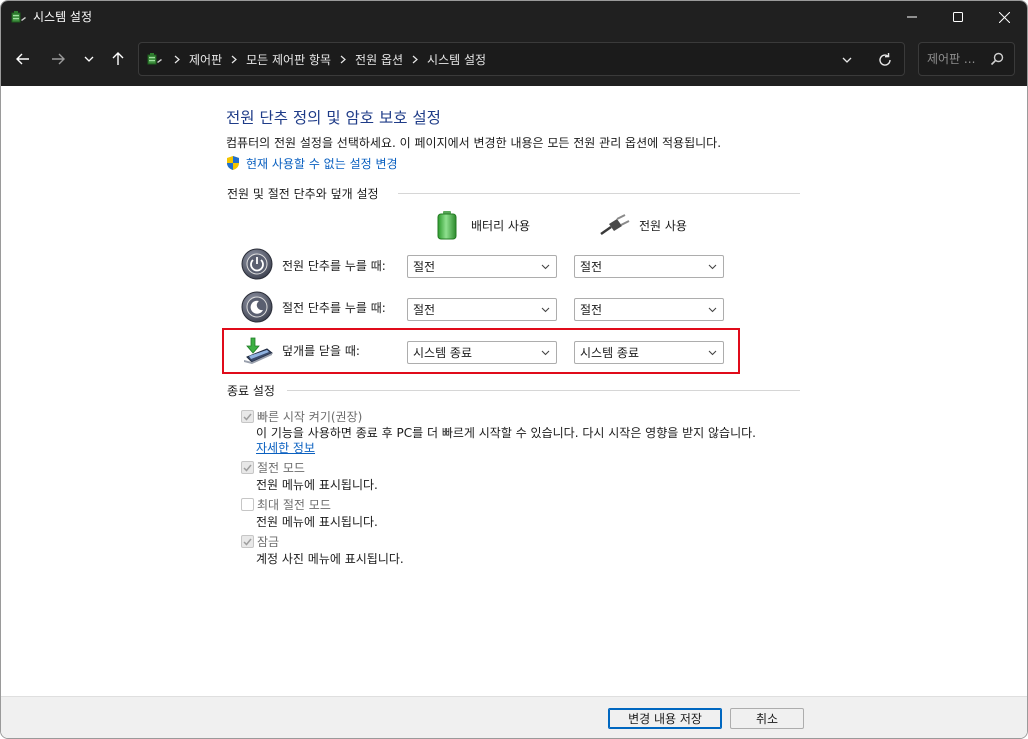  I want to click on power-buttons-group-heading: 전원 및 절전 단추와 덮개 설정, so click(303, 193).